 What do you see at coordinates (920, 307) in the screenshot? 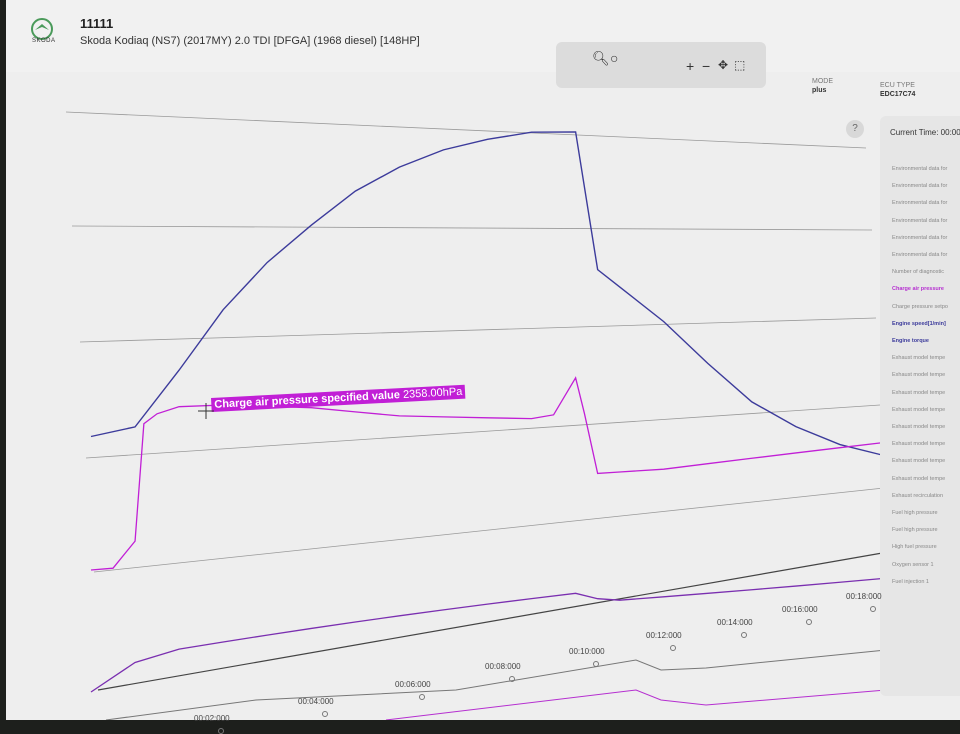
I see `sidebar-item: Charge pressure setpo` at bounding box center [920, 307].